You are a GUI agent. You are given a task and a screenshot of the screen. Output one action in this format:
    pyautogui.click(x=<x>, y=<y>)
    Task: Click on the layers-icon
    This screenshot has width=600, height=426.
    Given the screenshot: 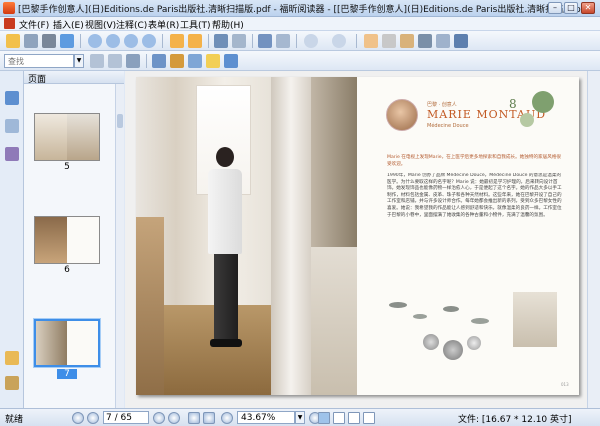 What is the action you would take?
    pyautogui.click(x=12, y=154)
    